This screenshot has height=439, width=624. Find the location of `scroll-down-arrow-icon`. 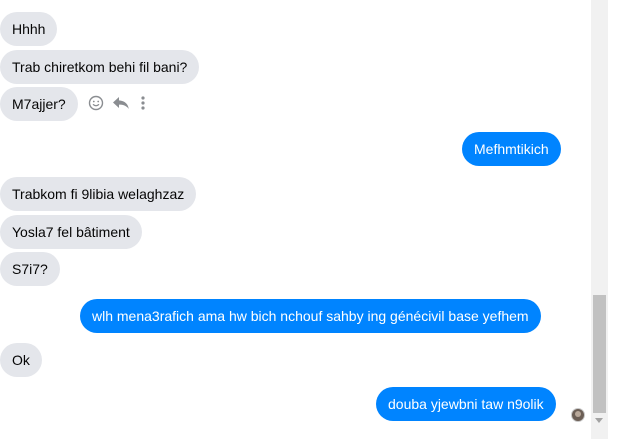

scroll-down-arrow-icon is located at coordinates (599, 420).